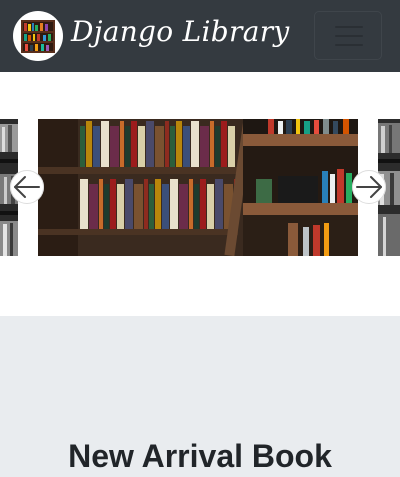 This screenshot has width=400, height=477. I want to click on section-title: New Arrival Book, so click(200, 456).